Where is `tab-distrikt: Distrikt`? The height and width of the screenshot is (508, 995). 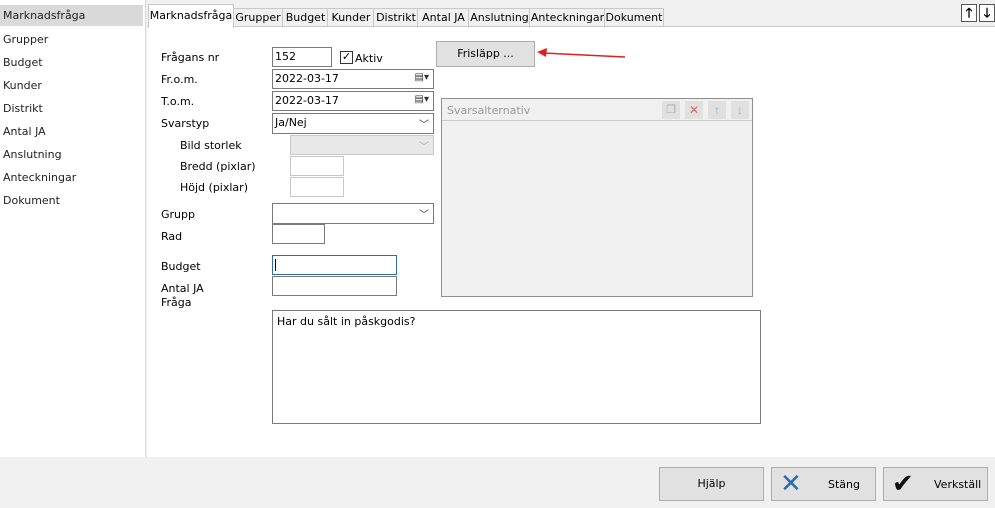
tab-distrikt: Distrikt is located at coordinates (396, 17).